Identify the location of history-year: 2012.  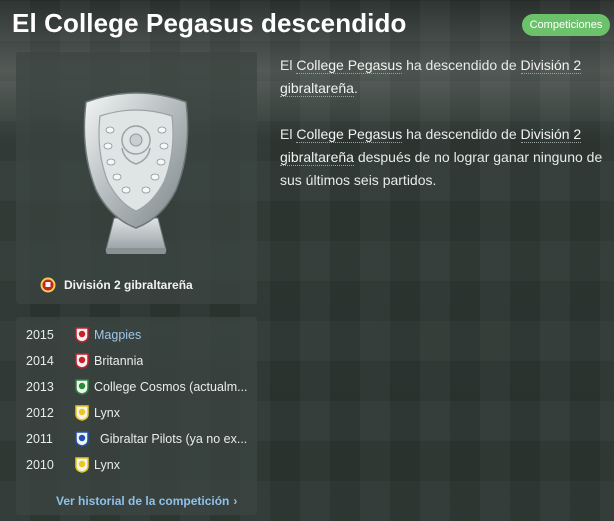
(40, 413).